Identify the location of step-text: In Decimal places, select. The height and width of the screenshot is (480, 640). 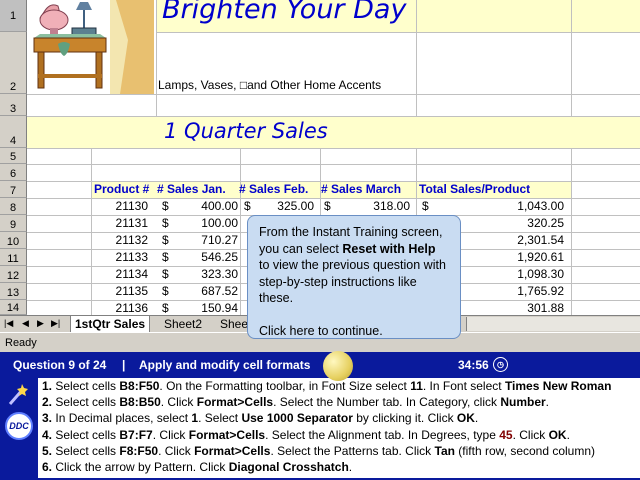
(123, 418).